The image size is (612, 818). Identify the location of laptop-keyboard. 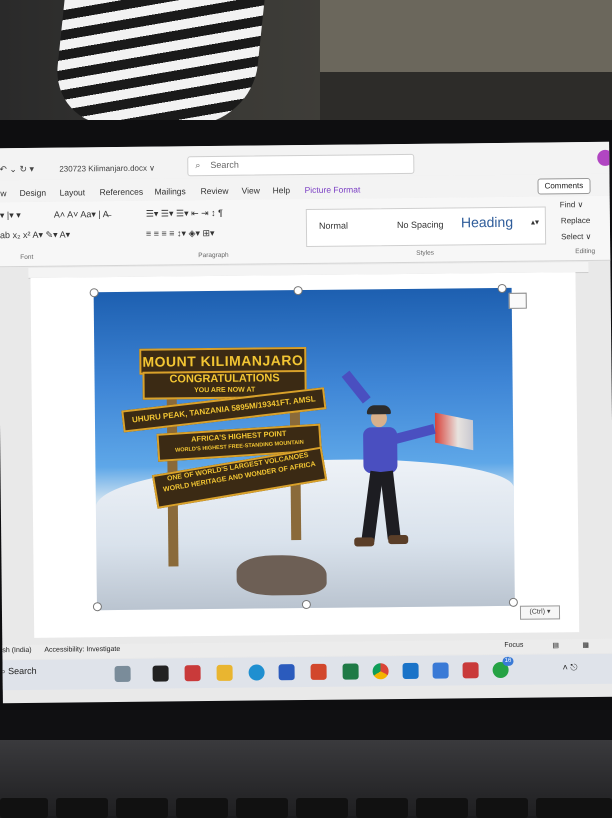
(306, 779).